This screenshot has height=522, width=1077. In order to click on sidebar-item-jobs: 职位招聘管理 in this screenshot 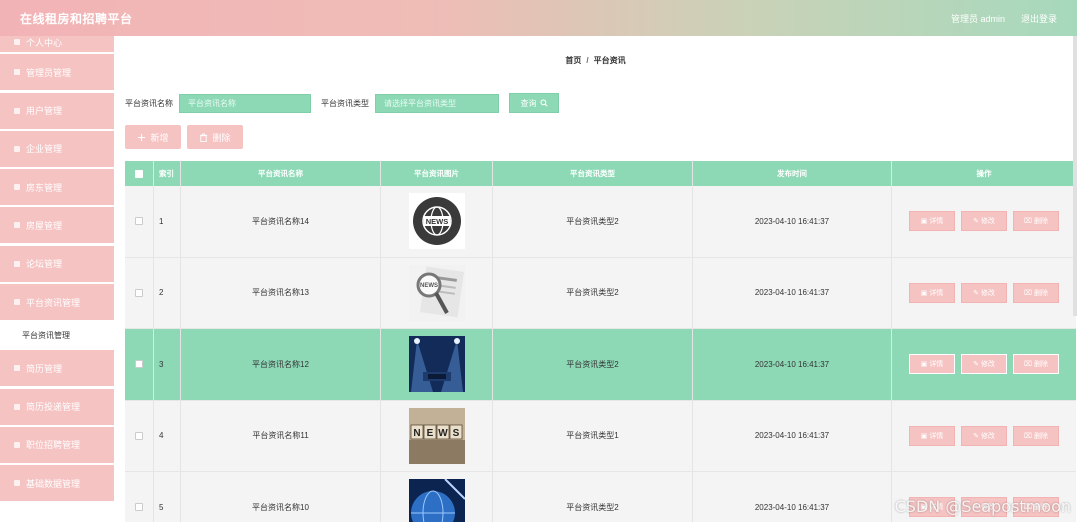, I will do `click(57, 444)`.